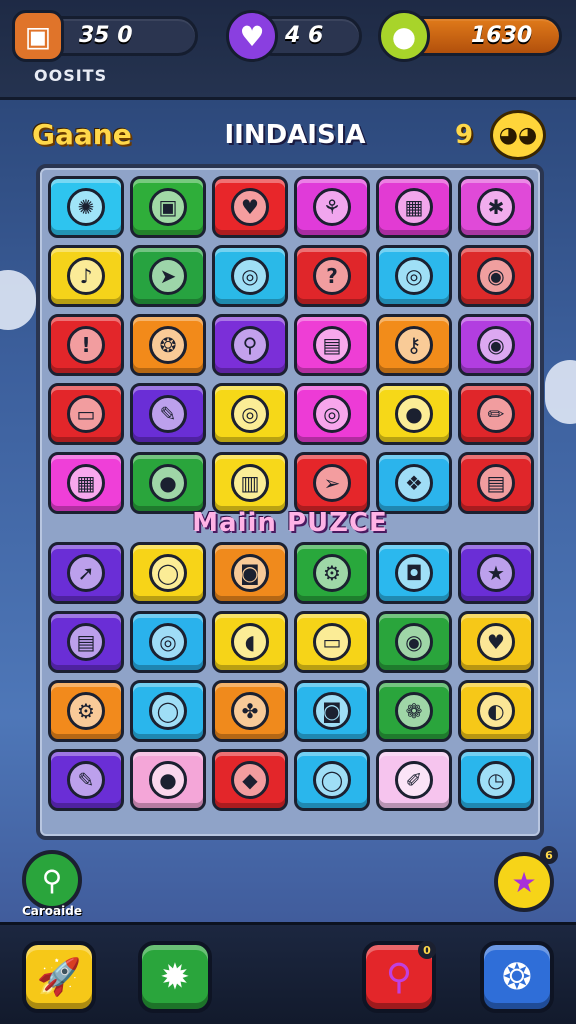  I want to click on puzzle-tile: ❖, so click(414, 483).